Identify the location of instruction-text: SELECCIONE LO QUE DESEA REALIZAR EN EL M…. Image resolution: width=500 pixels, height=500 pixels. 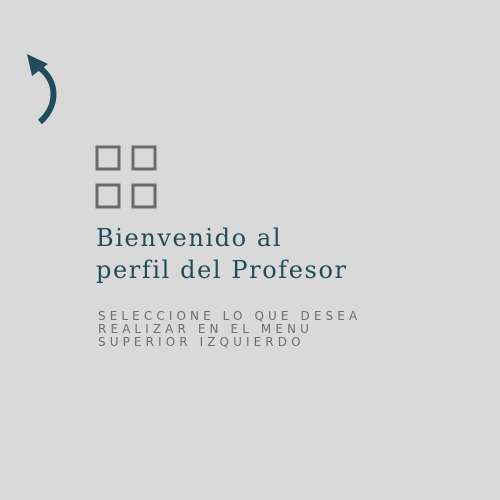
(278, 329).